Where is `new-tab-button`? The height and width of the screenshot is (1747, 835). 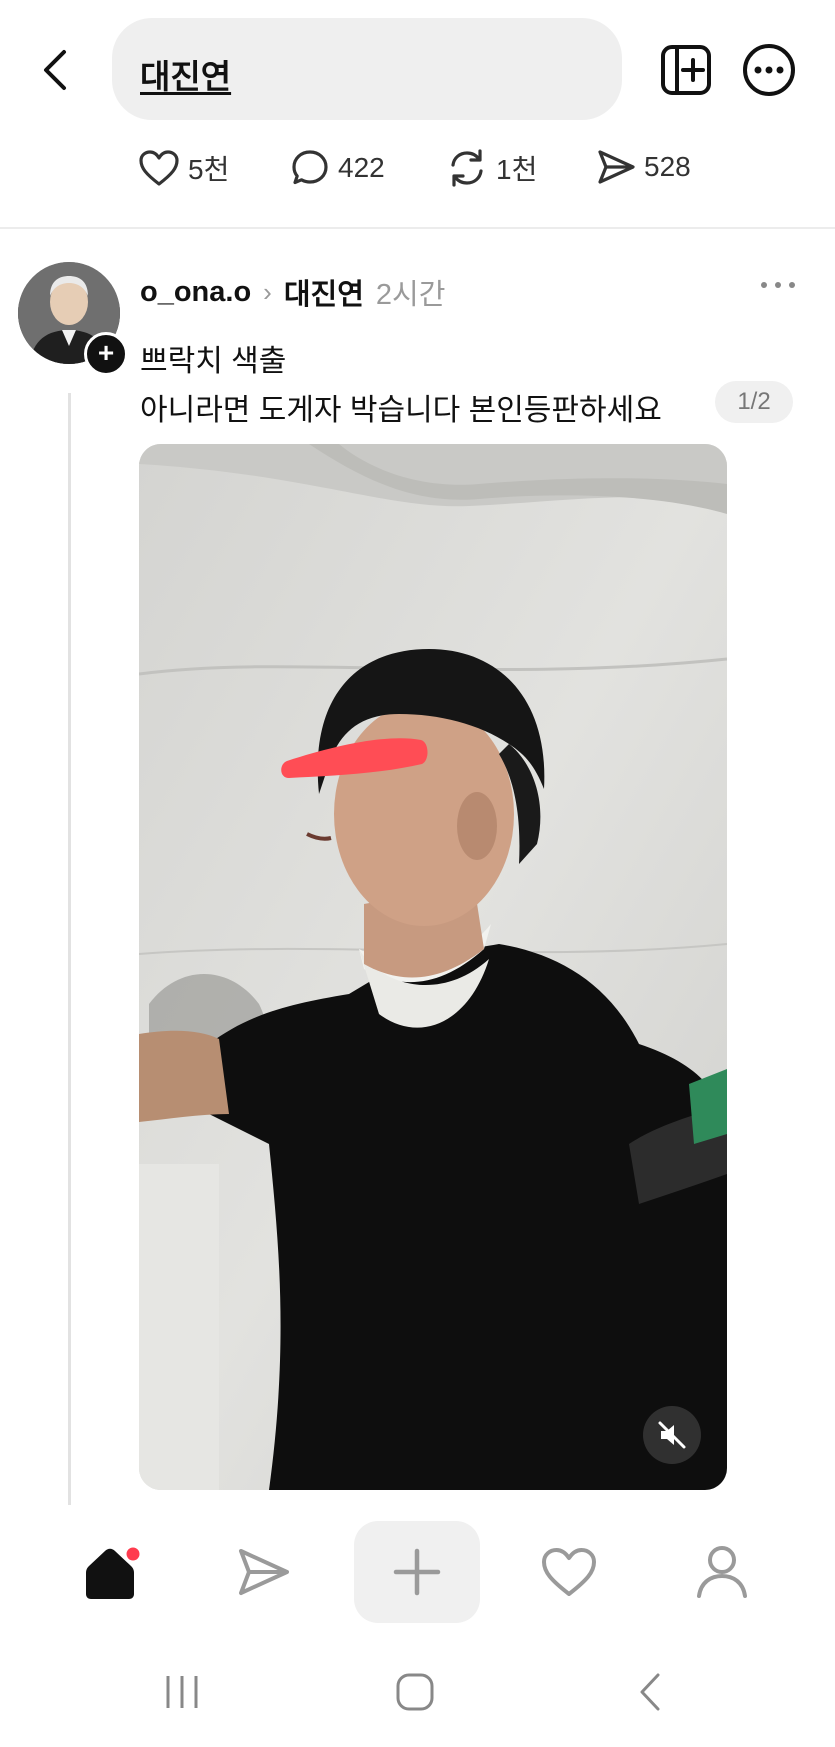
new-tab-button is located at coordinates (686, 70).